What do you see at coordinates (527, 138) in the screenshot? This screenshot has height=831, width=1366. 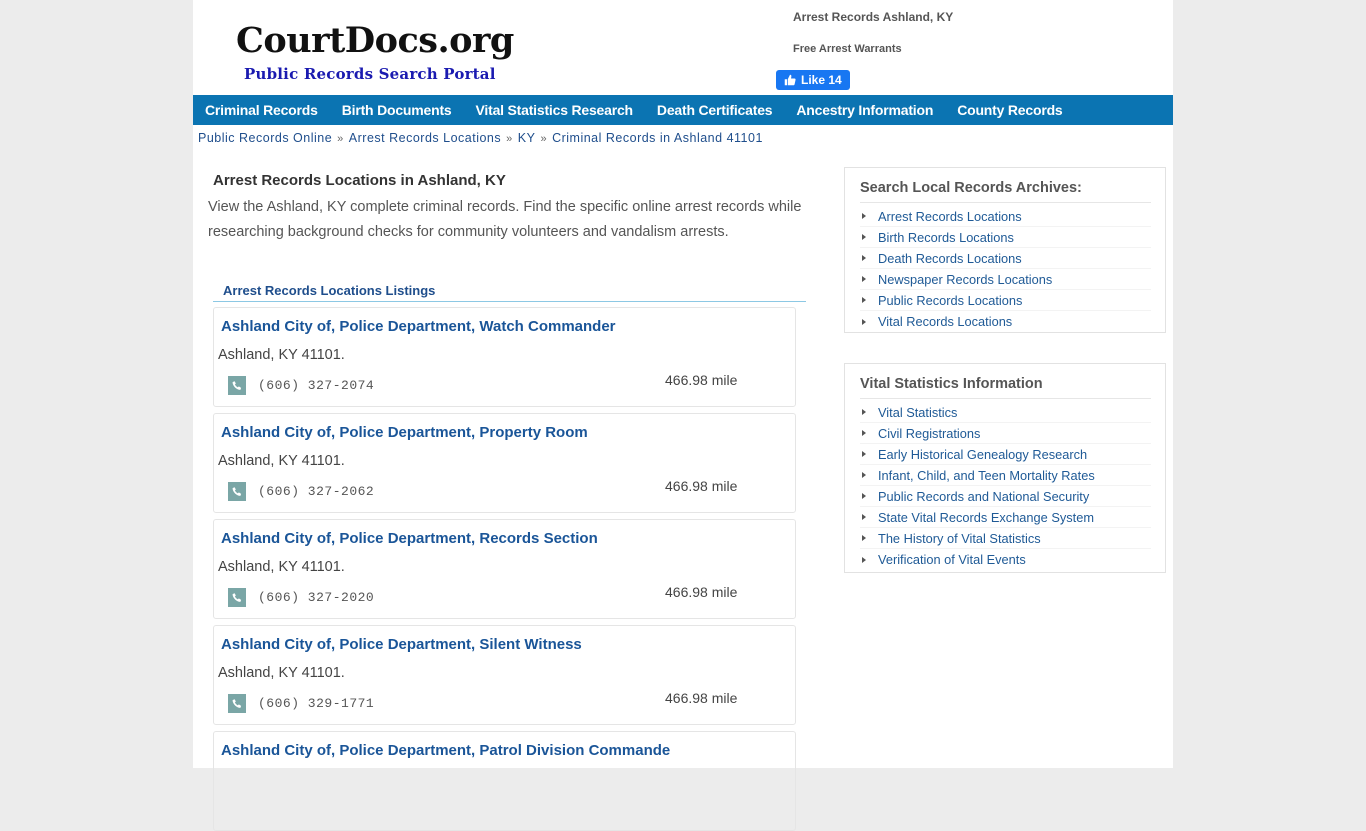 I see `breadcrumb-link: KY` at bounding box center [527, 138].